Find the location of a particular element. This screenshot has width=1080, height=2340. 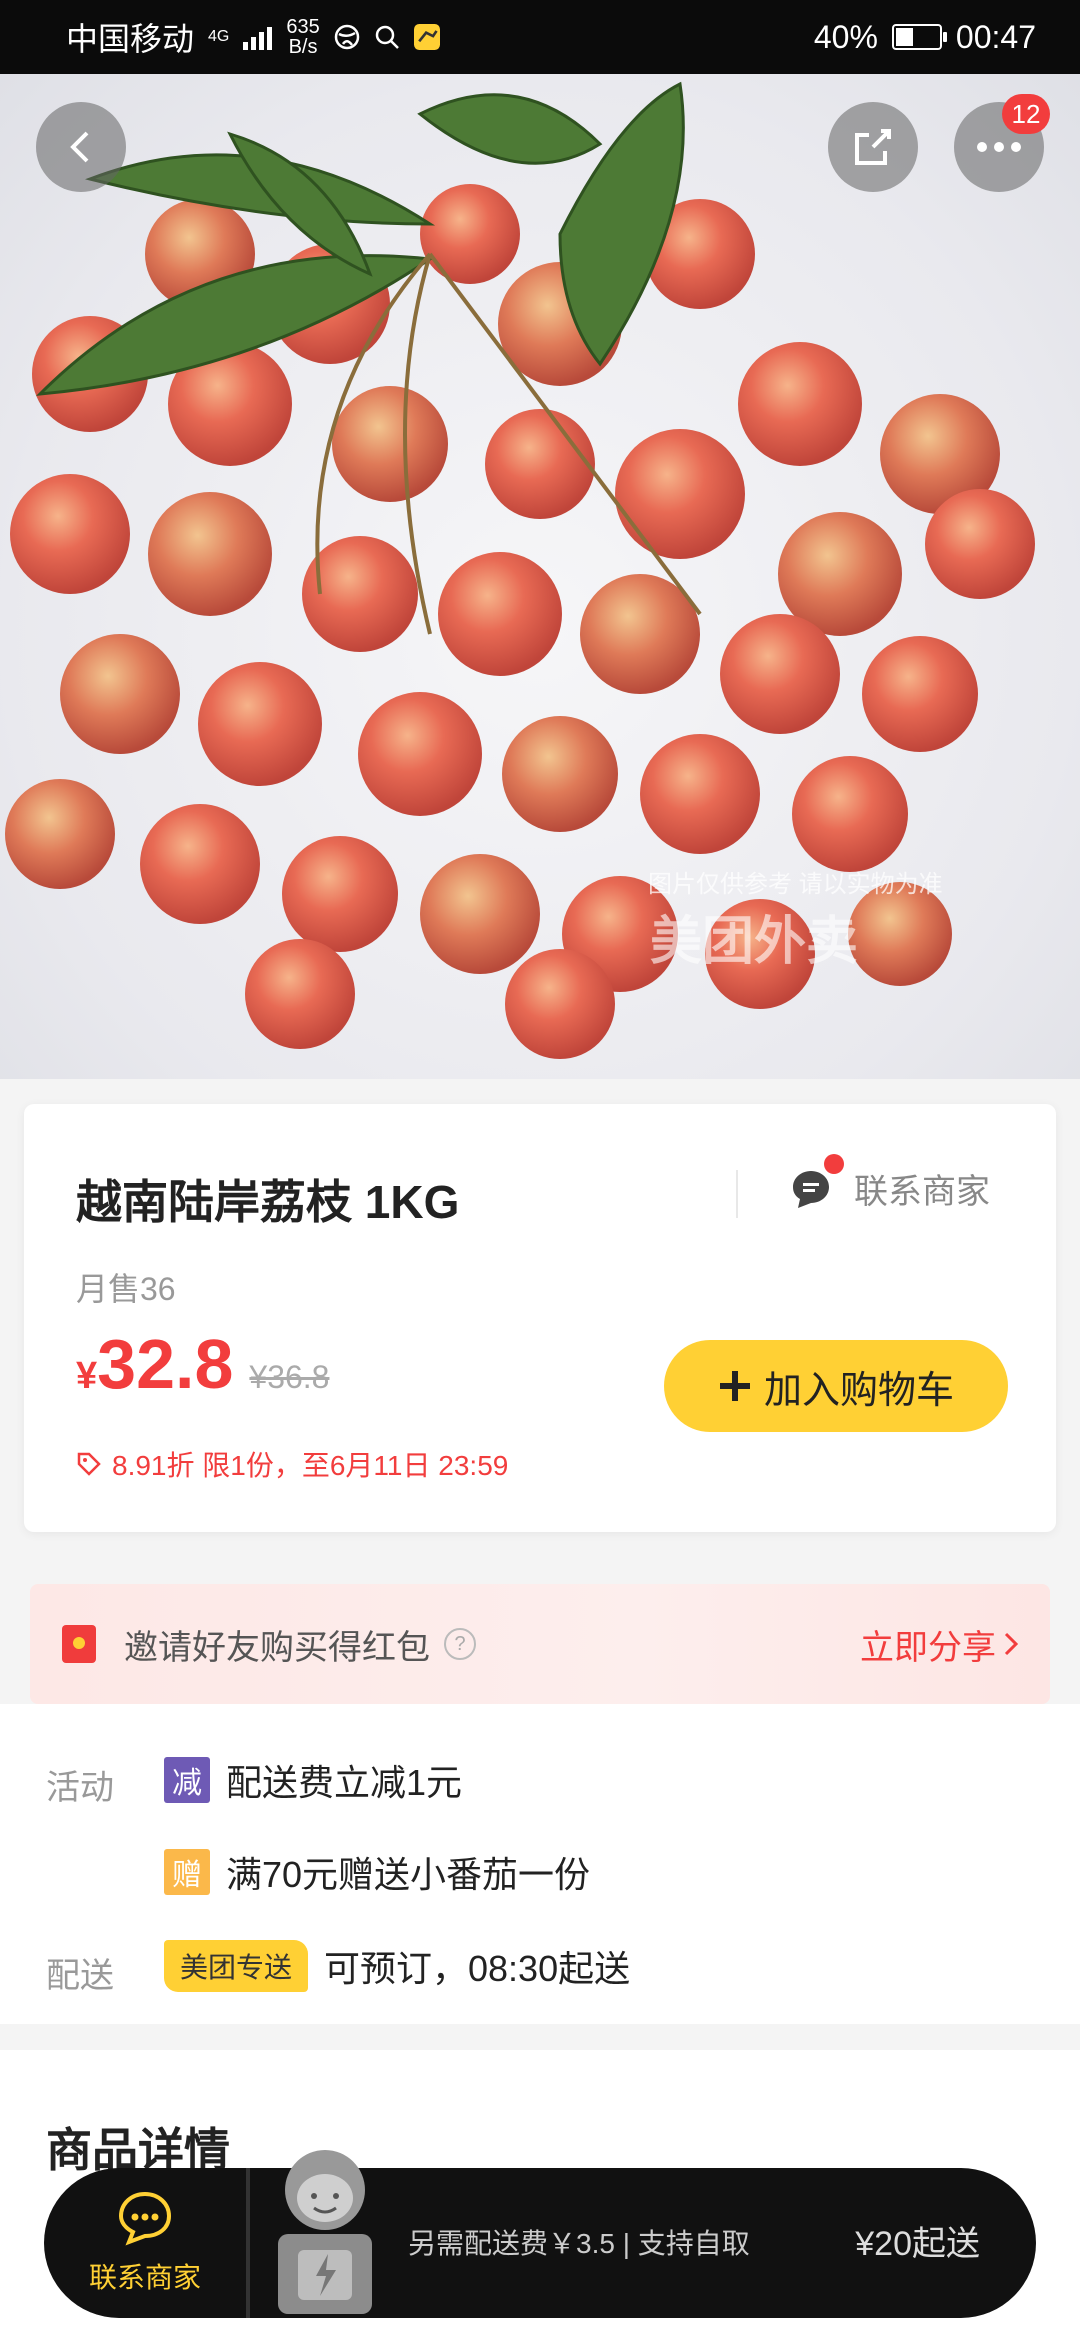

battery-icon is located at coordinates (919, 37).